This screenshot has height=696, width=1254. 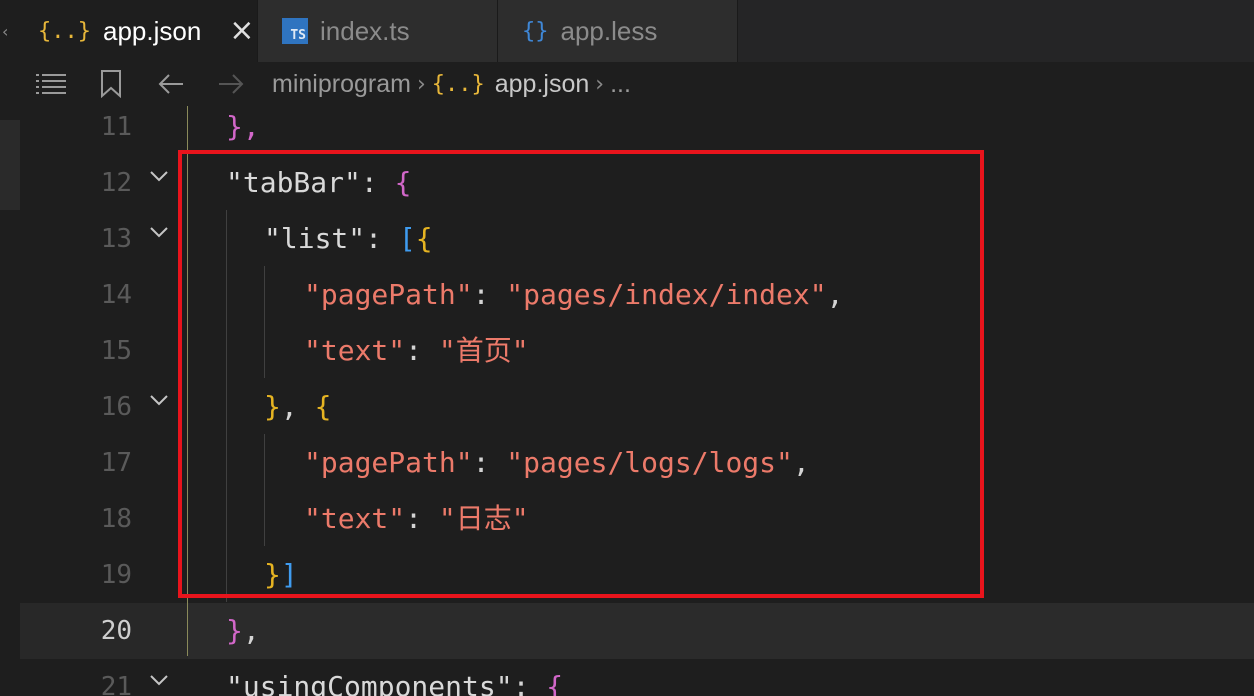 I want to click on code-text: "usingComponents": {, so click(x=394, y=677).